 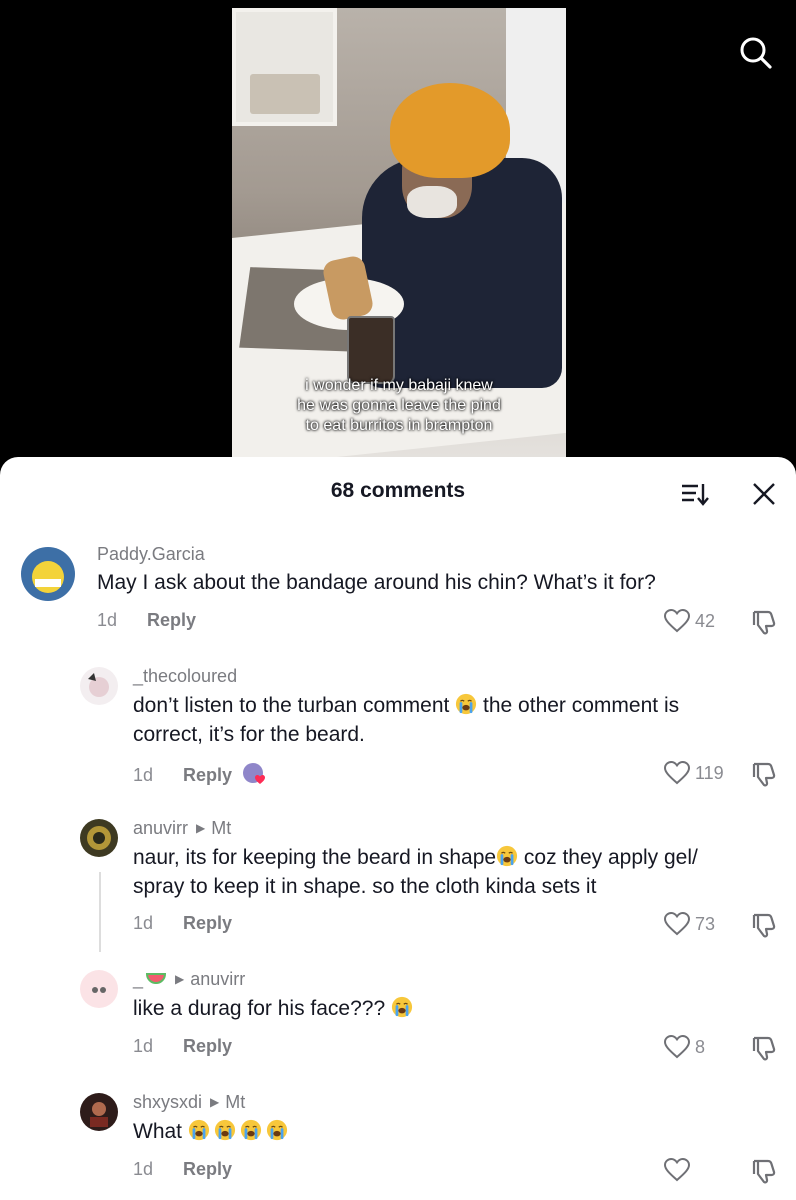 What do you see at coordinates (450, 130) in the screenshot?
I see `turban` at bounding box center [450, 130].